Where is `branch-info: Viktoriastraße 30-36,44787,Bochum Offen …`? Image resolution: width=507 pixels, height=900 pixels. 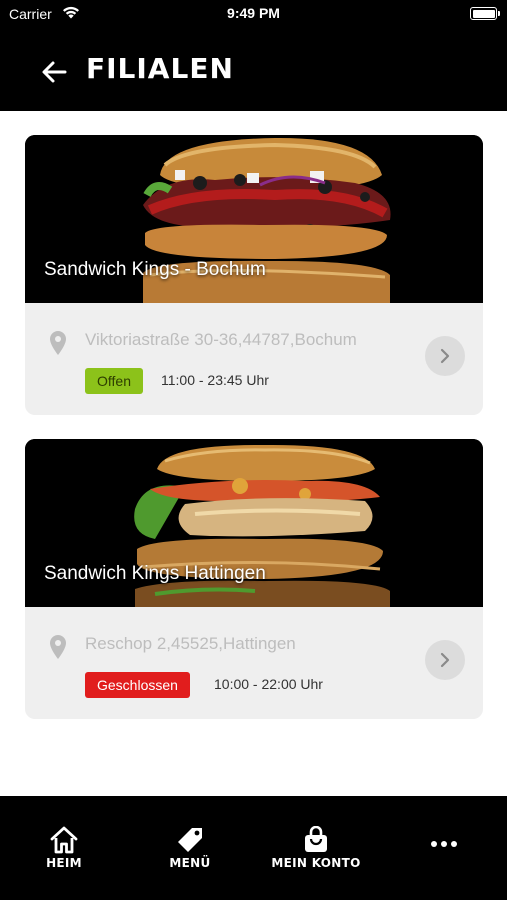 branch-info: Viktoriastraße 30-36,44787,Bochum Offen … is located at coordinates (254, 359).